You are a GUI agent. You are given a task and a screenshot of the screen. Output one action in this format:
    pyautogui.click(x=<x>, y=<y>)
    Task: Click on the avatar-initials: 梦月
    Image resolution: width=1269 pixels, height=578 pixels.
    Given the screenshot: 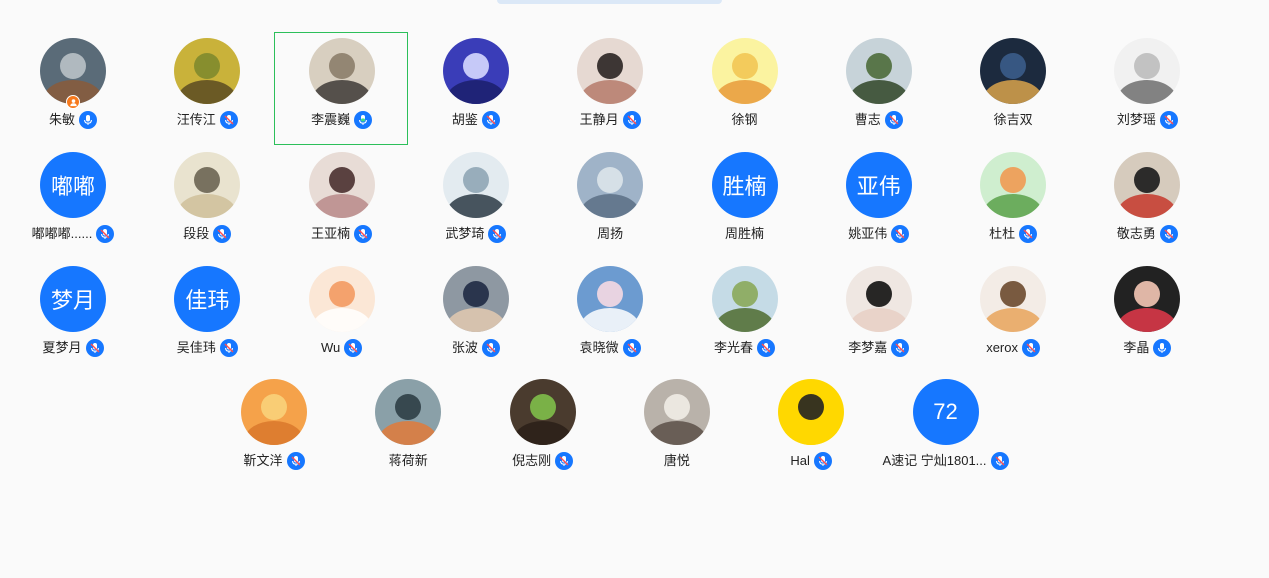 What is the action you would take?
    pyautogui.click(x=72, y=300)
    